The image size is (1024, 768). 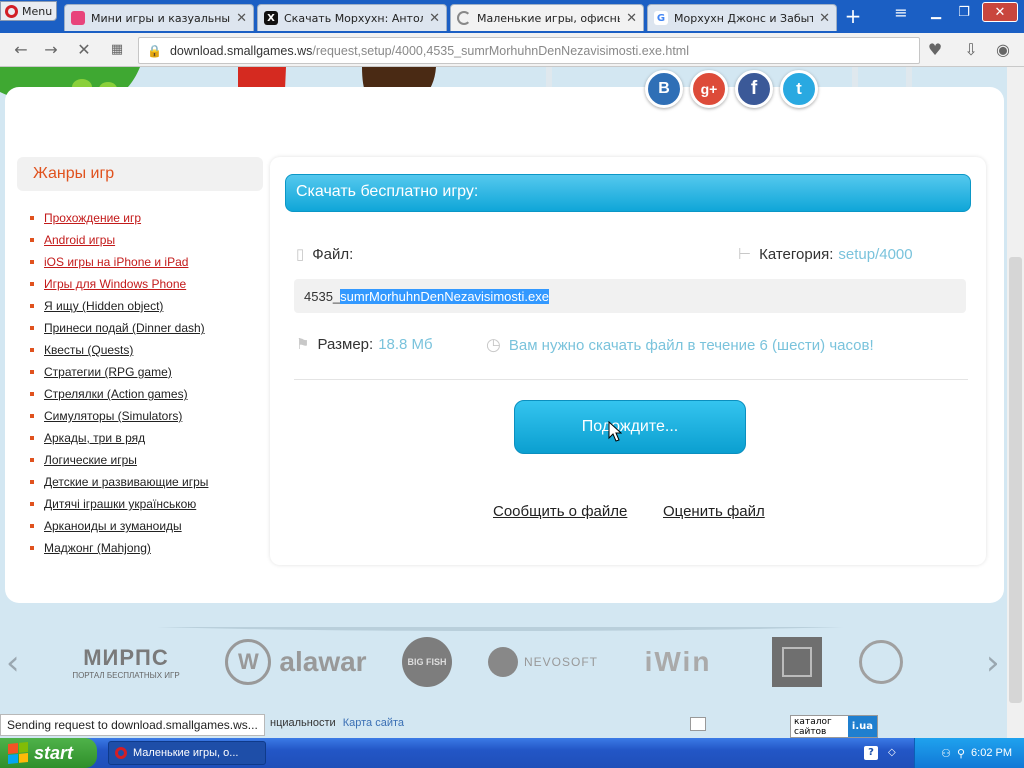 I want to click on search-icon: ⚲, so click(x=961, y=753).